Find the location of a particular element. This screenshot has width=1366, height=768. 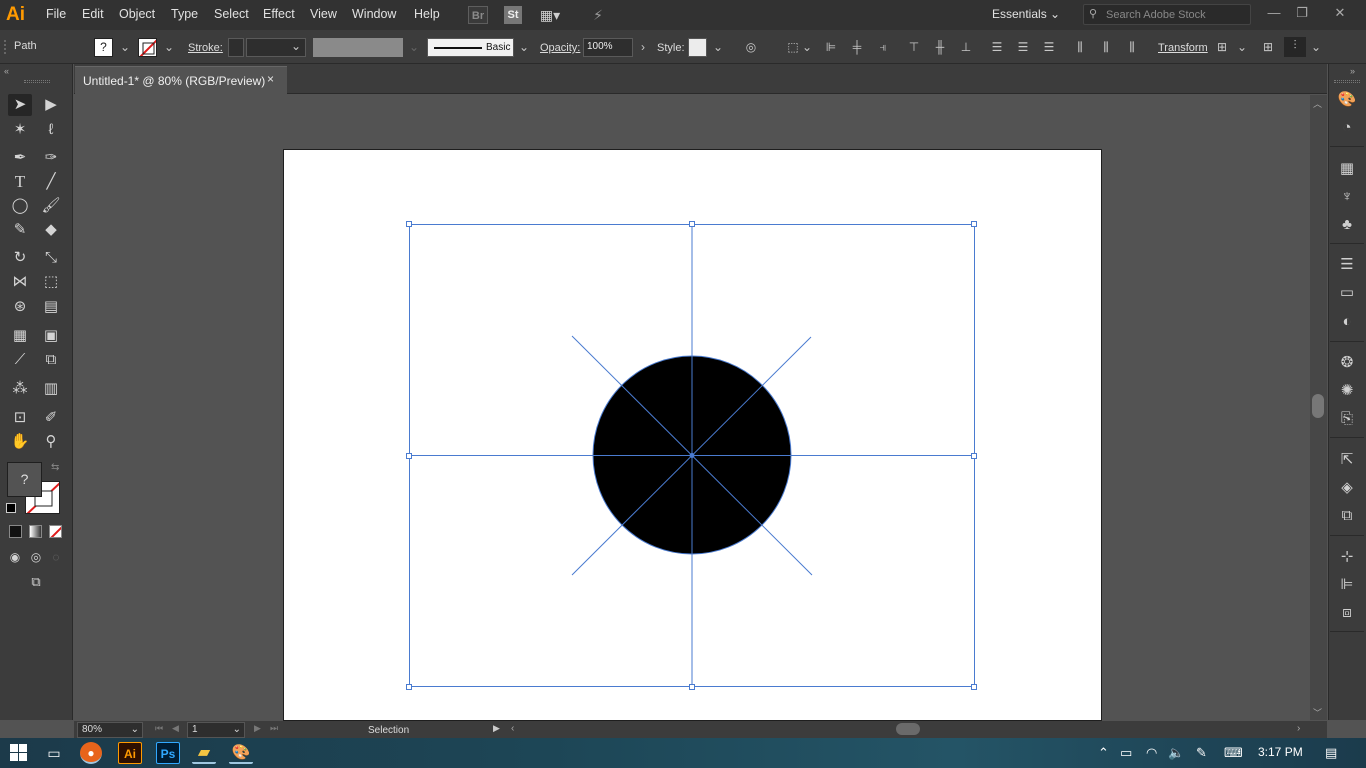

pen-workspace-icon: ✎ is located at coordinates (1201, 753).